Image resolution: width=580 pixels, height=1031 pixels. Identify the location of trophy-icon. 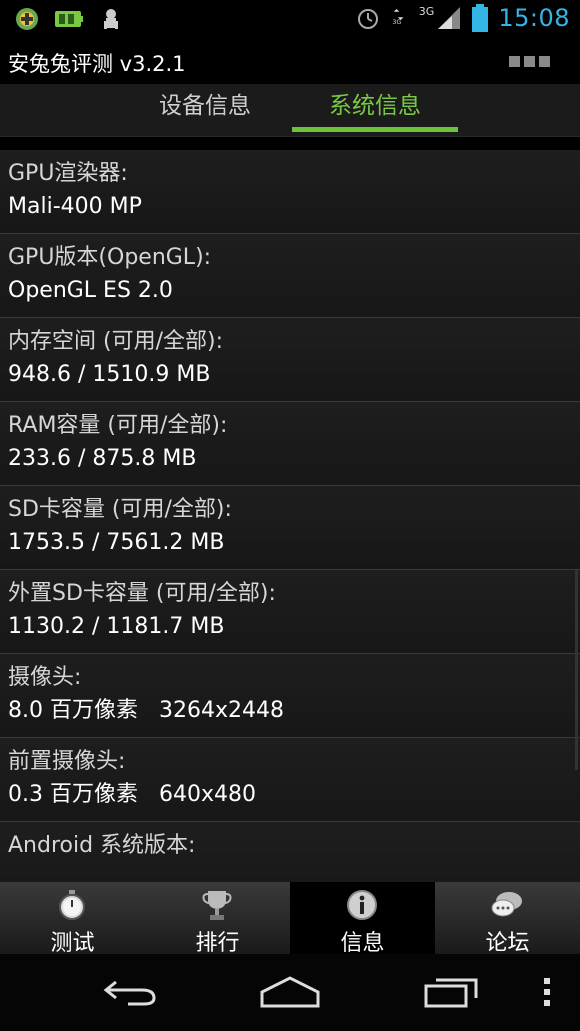
(217, 905).